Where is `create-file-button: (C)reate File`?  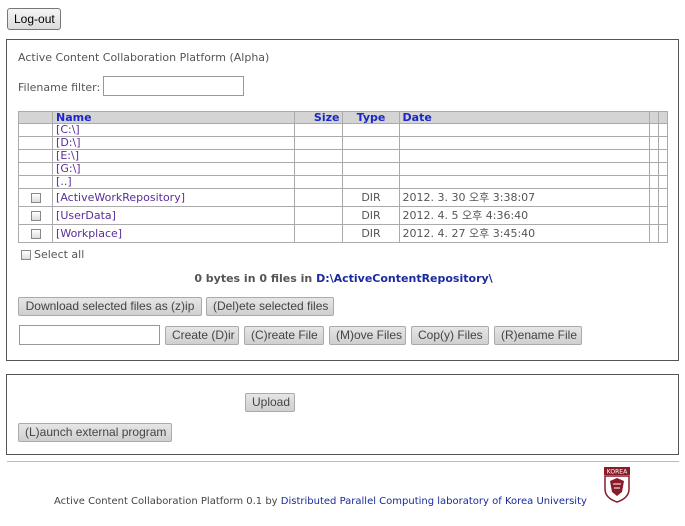 create-file-button: (C)reate File is located at coordinates (284, 335).